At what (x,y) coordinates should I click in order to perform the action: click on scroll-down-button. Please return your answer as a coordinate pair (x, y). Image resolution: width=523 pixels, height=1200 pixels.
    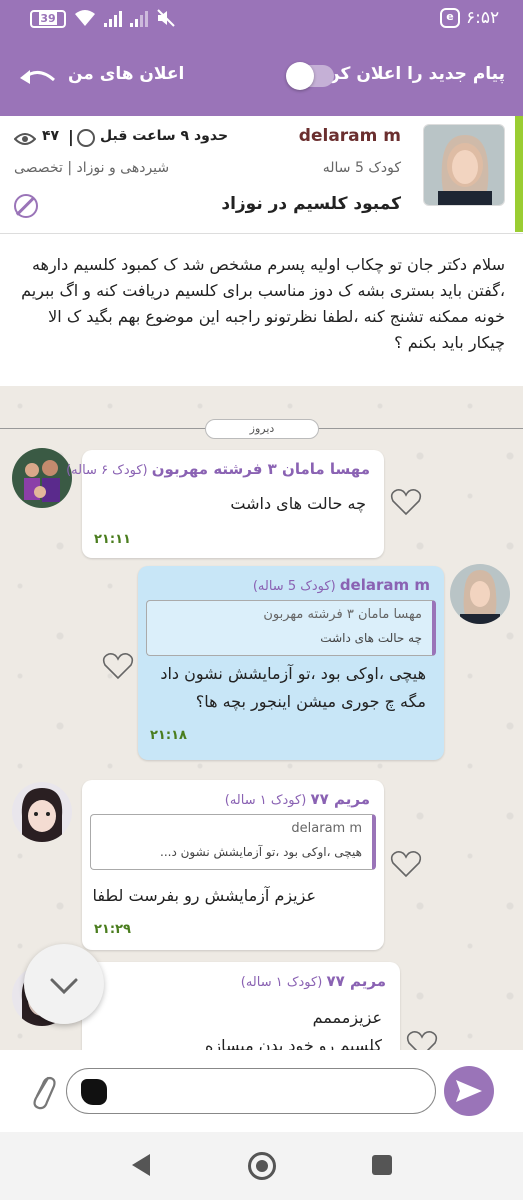
    Looking at the image, I should click on (64, 984).